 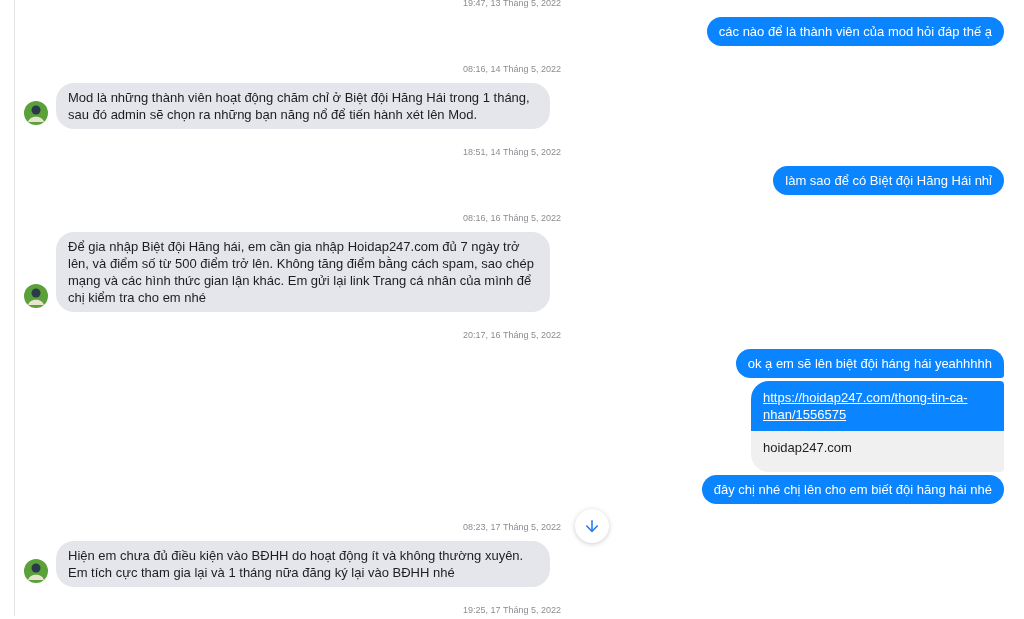 I want to click on received-message: Để gia nhập Biệt đội Hăng hái, em cần gia nhập Hoidap247.com đủ 7 ngày trở lên, và điểm số từ 500 điểm trở lên. Không tăng điểm bằng cách spam, sao chép mạng và các hình thức gian lận khác. Em gửi lại link Trang cá nhân của mình để chị kiểm tra cho em nhé, so click(x=303, y=272).